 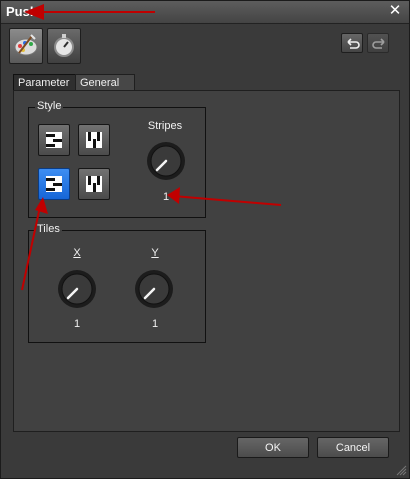 What do you see at coordinates (166, 197) in the screenshot?
I see `stripes-value: 1` at bounding box center [166, 197].